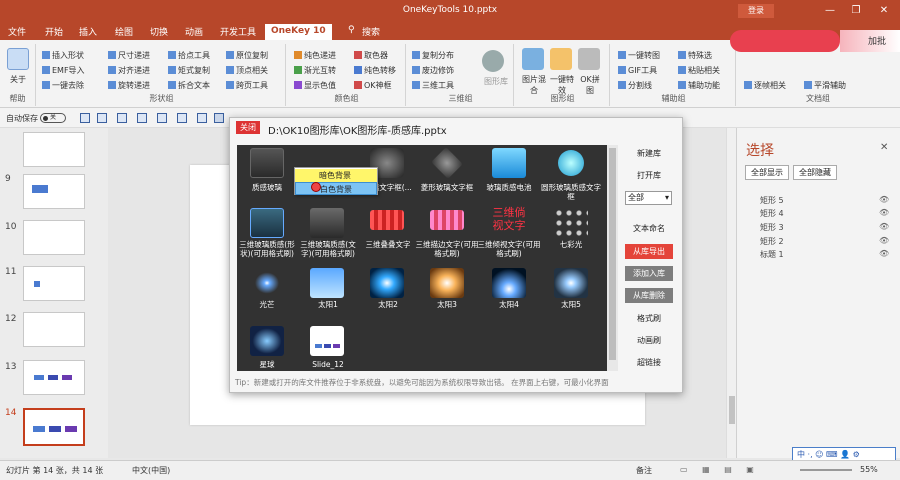 The height and width of the screenshot is (480, 900). I want to click on tab-draw: 绘图, so click(124, 31).